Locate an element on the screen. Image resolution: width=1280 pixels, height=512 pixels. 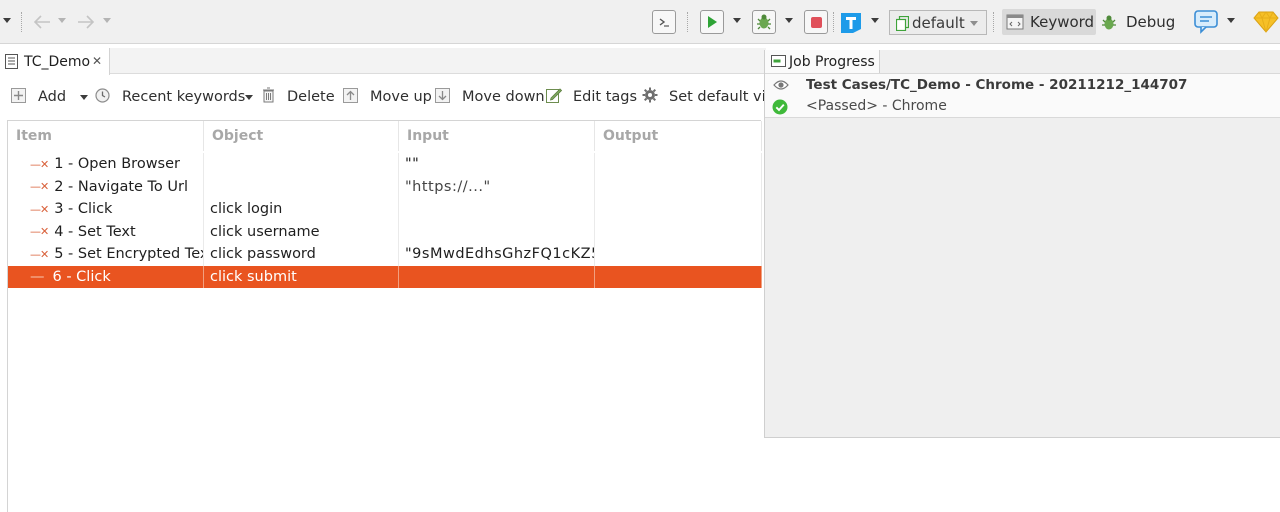
tab-job-progress-label: Job Progress is located at coordinates (832, 61).